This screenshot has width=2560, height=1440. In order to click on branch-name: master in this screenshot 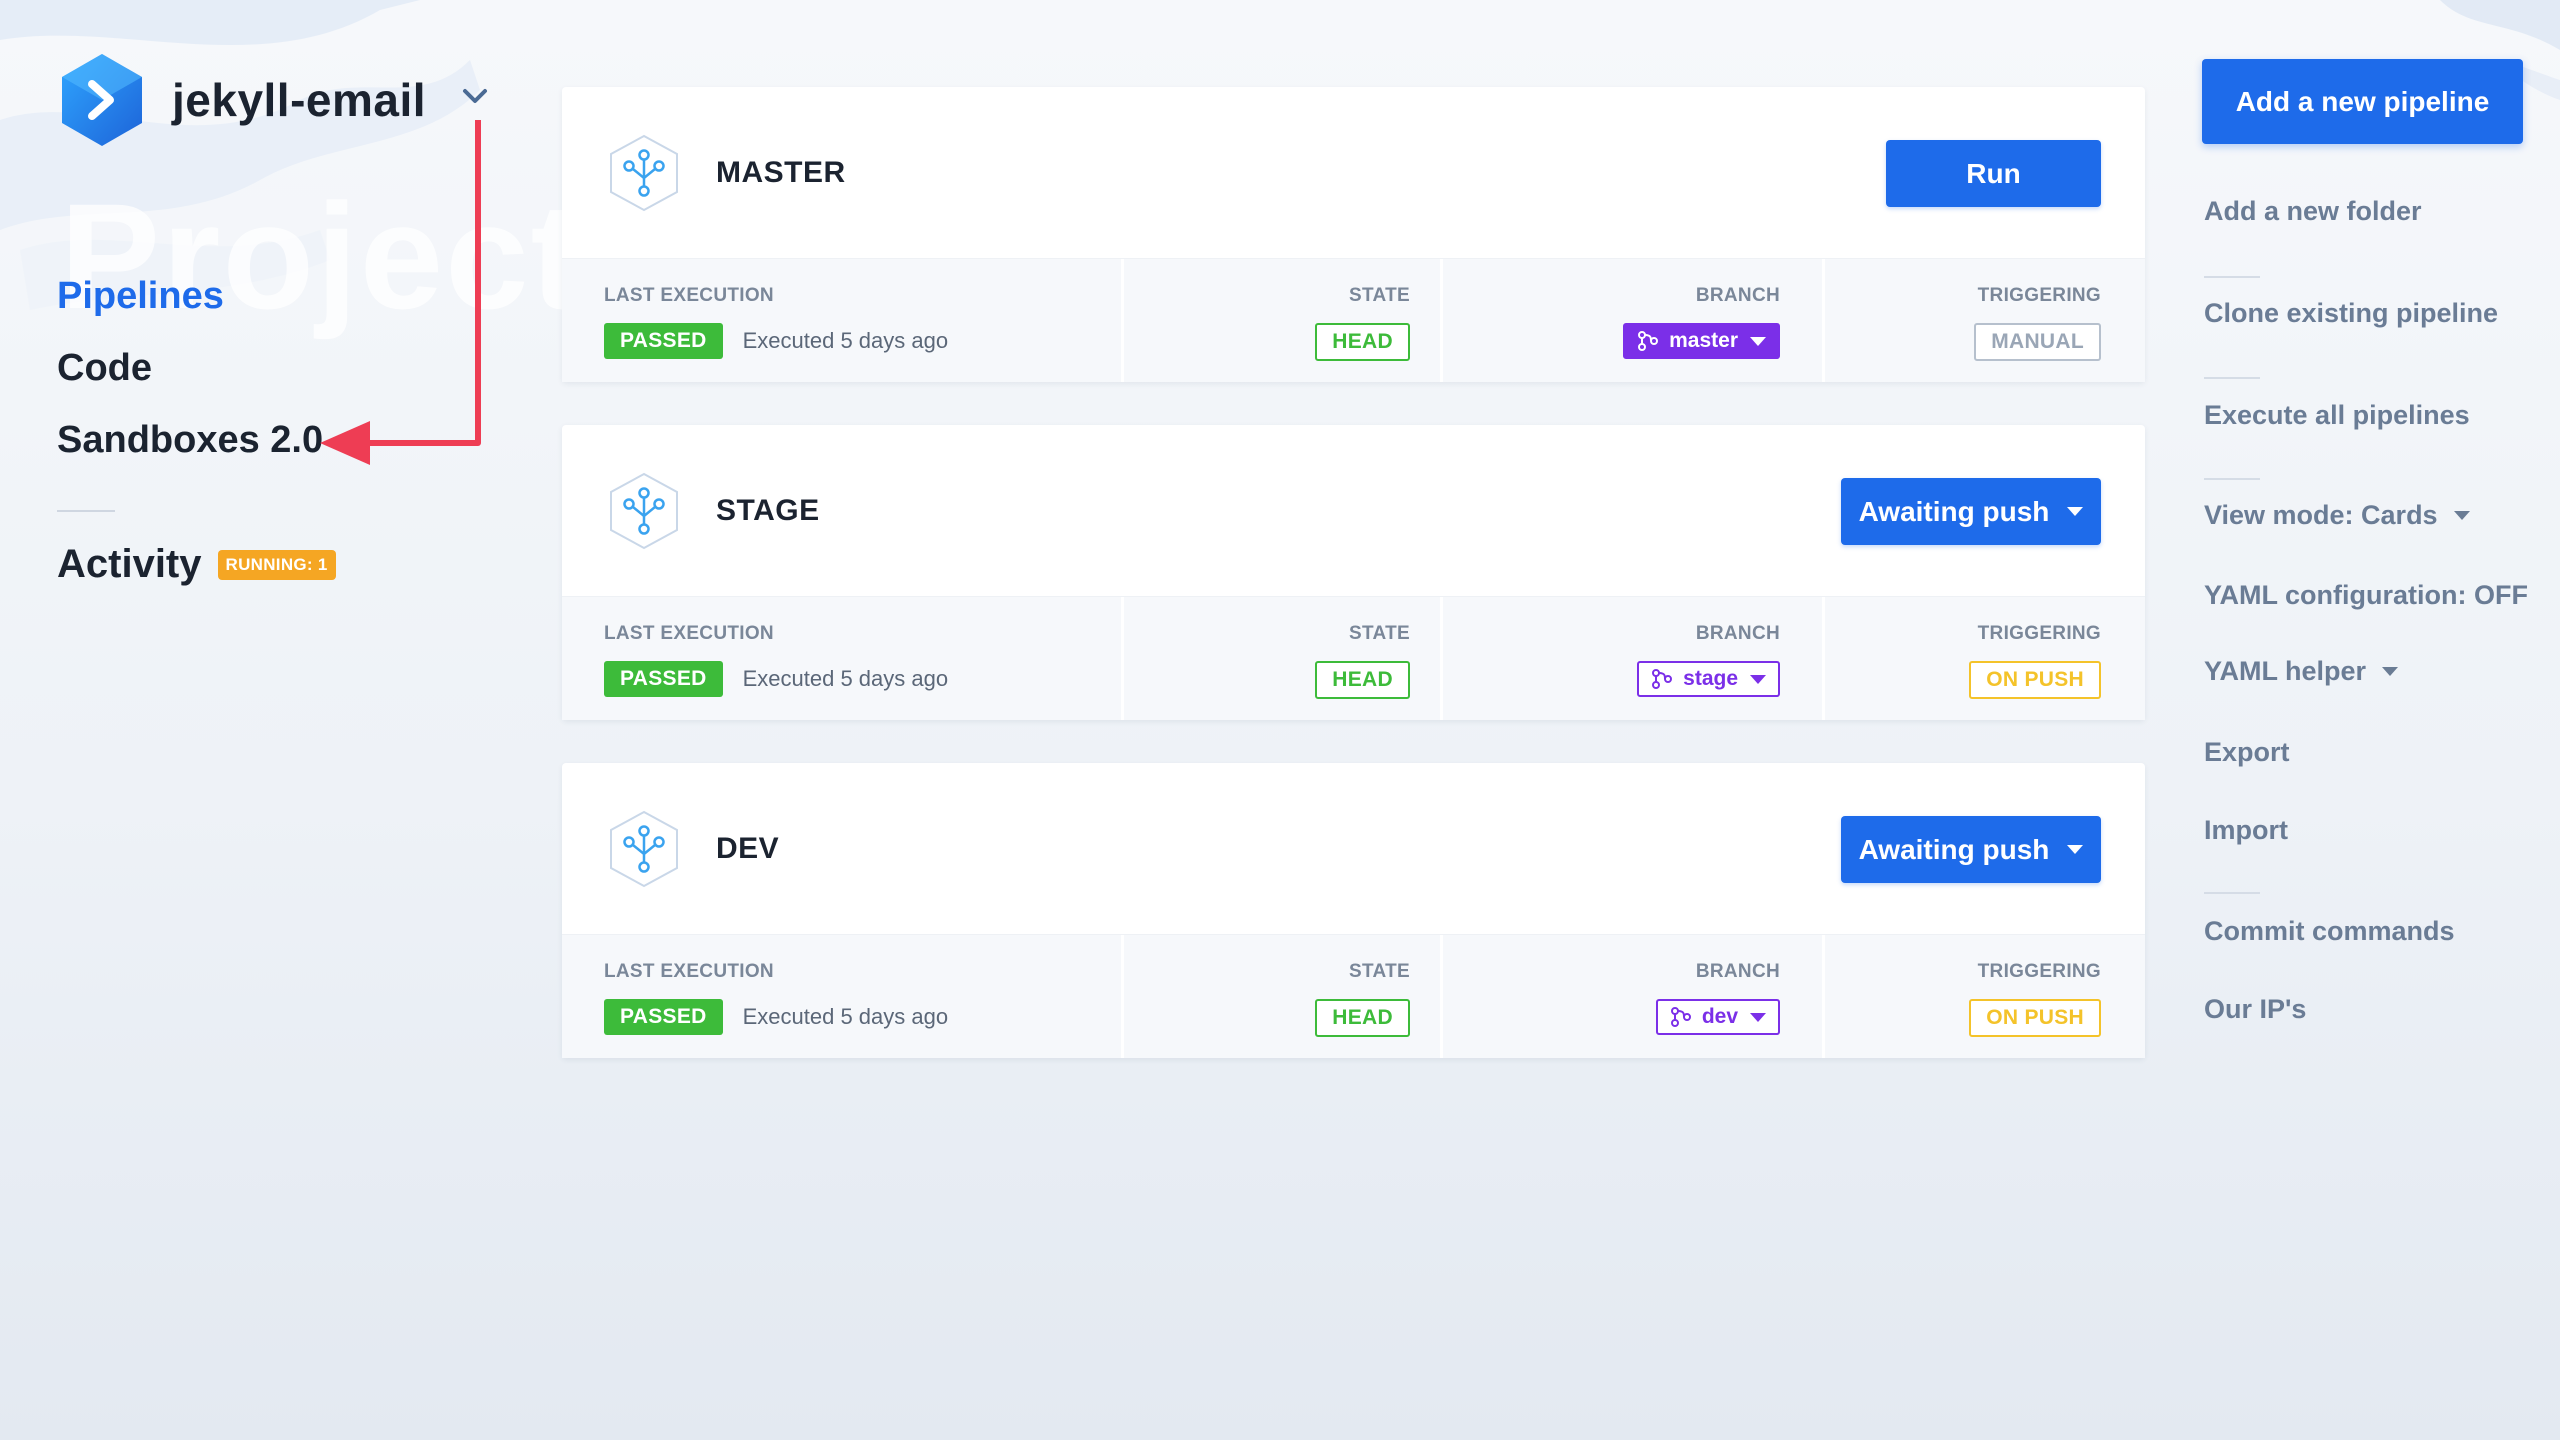, I will do `click(1703, 340)`.